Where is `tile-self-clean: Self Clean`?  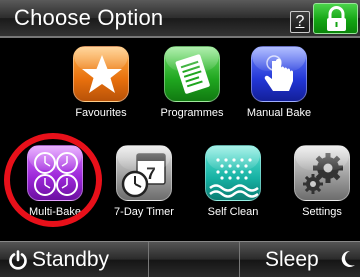 tile-self-clean: Self Clean is located at coordinates (233, 187).